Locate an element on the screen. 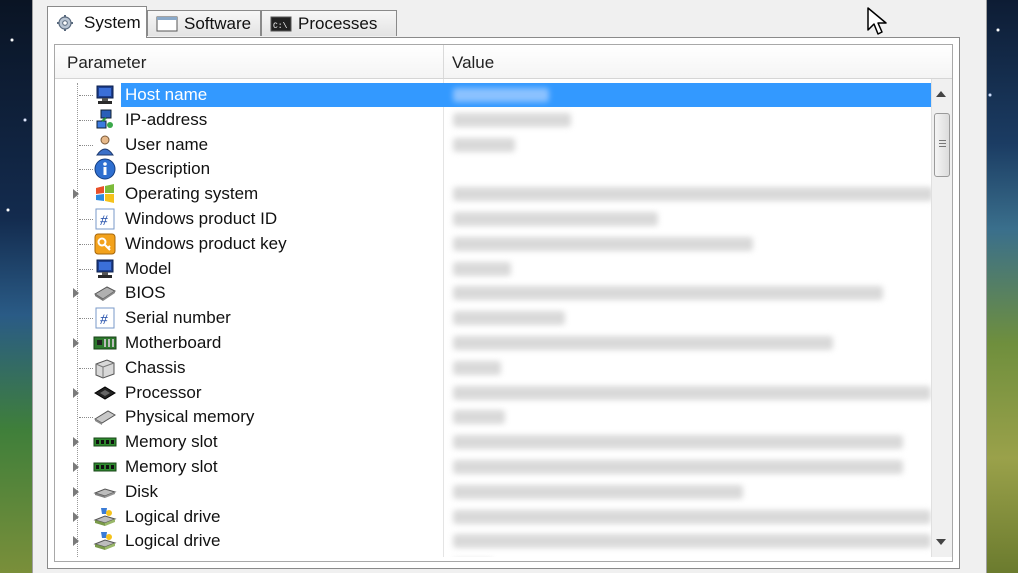 The image size is (1018, 573). tree-row: Host name is located at coordinates (493, 95).